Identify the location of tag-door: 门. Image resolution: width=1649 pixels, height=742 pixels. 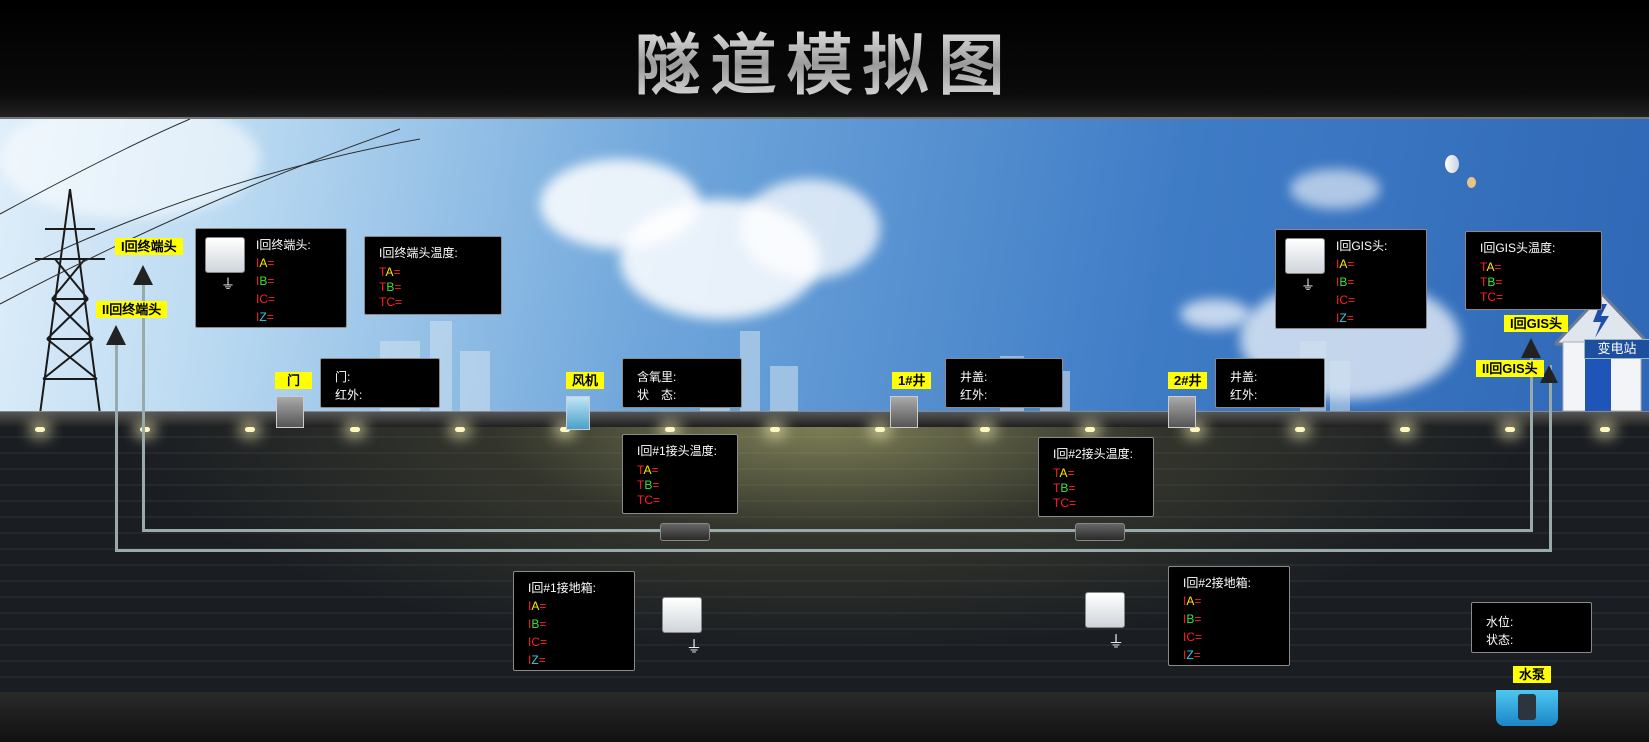
(294, 380).